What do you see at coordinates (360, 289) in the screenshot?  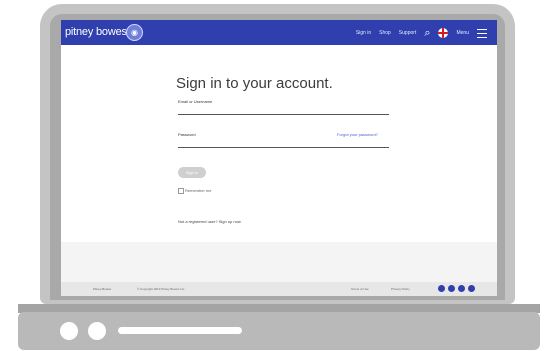 I see `footer-link-terms: Terms of Use` at bounding box center [360, 289].